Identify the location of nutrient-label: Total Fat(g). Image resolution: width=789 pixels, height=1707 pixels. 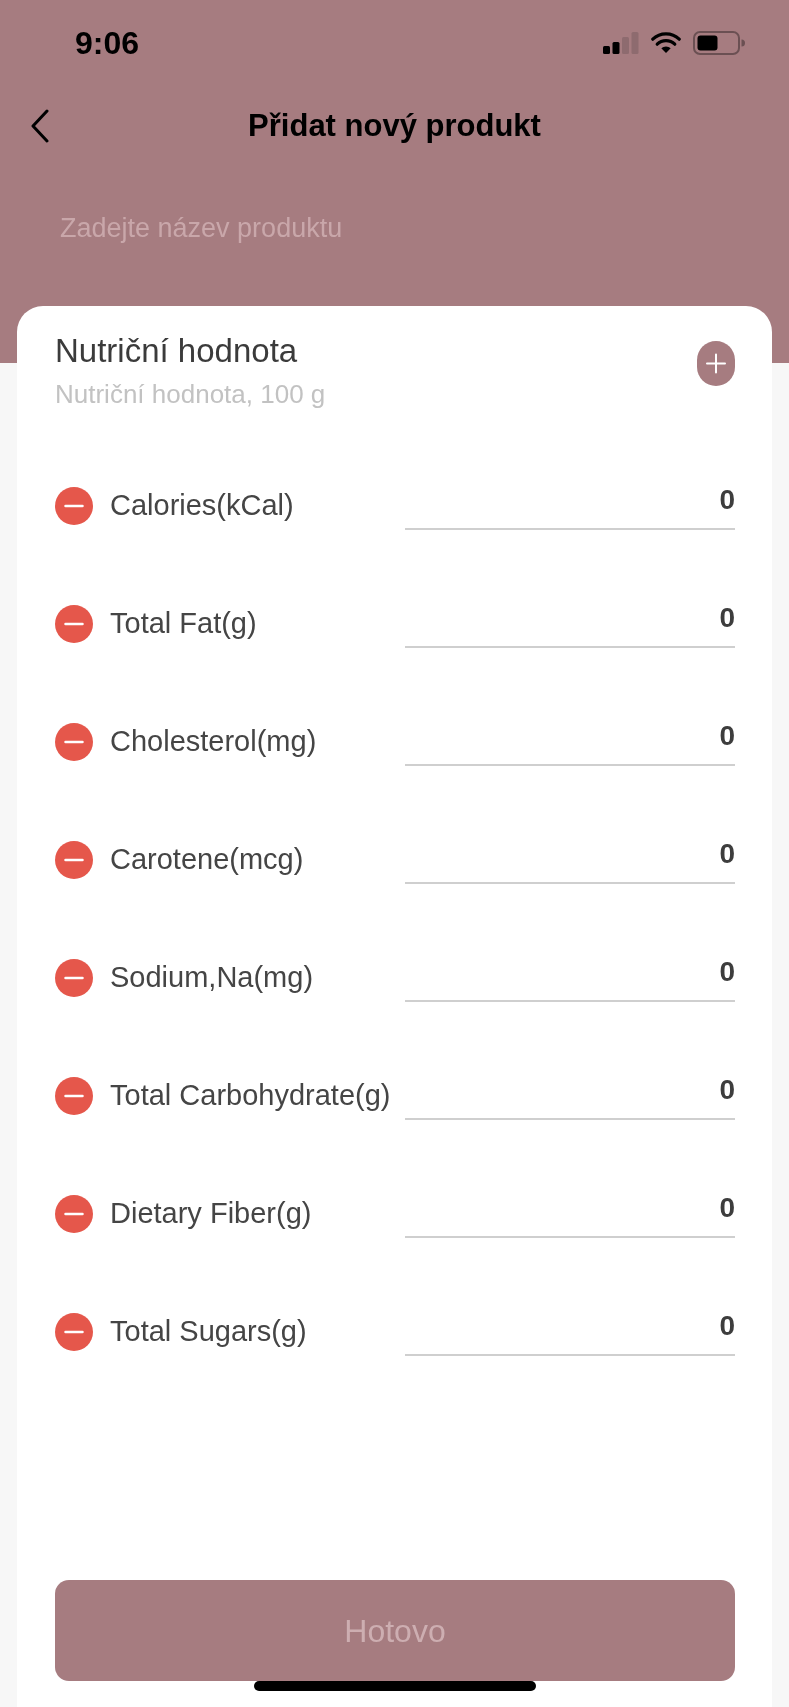
(183, 624).